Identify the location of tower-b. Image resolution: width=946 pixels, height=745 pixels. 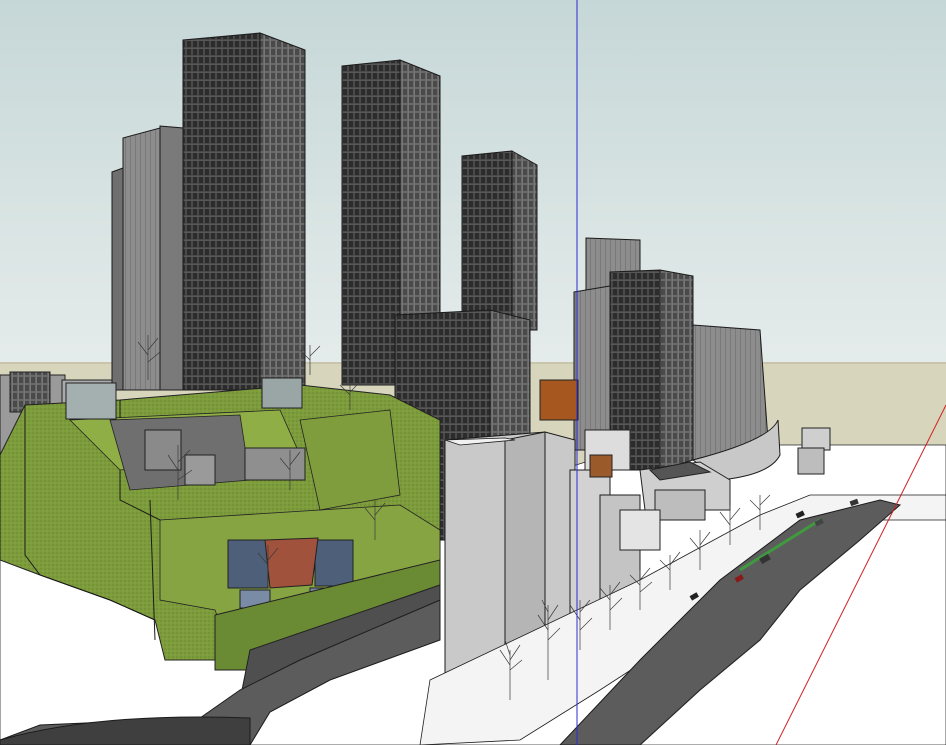
(244, 211).